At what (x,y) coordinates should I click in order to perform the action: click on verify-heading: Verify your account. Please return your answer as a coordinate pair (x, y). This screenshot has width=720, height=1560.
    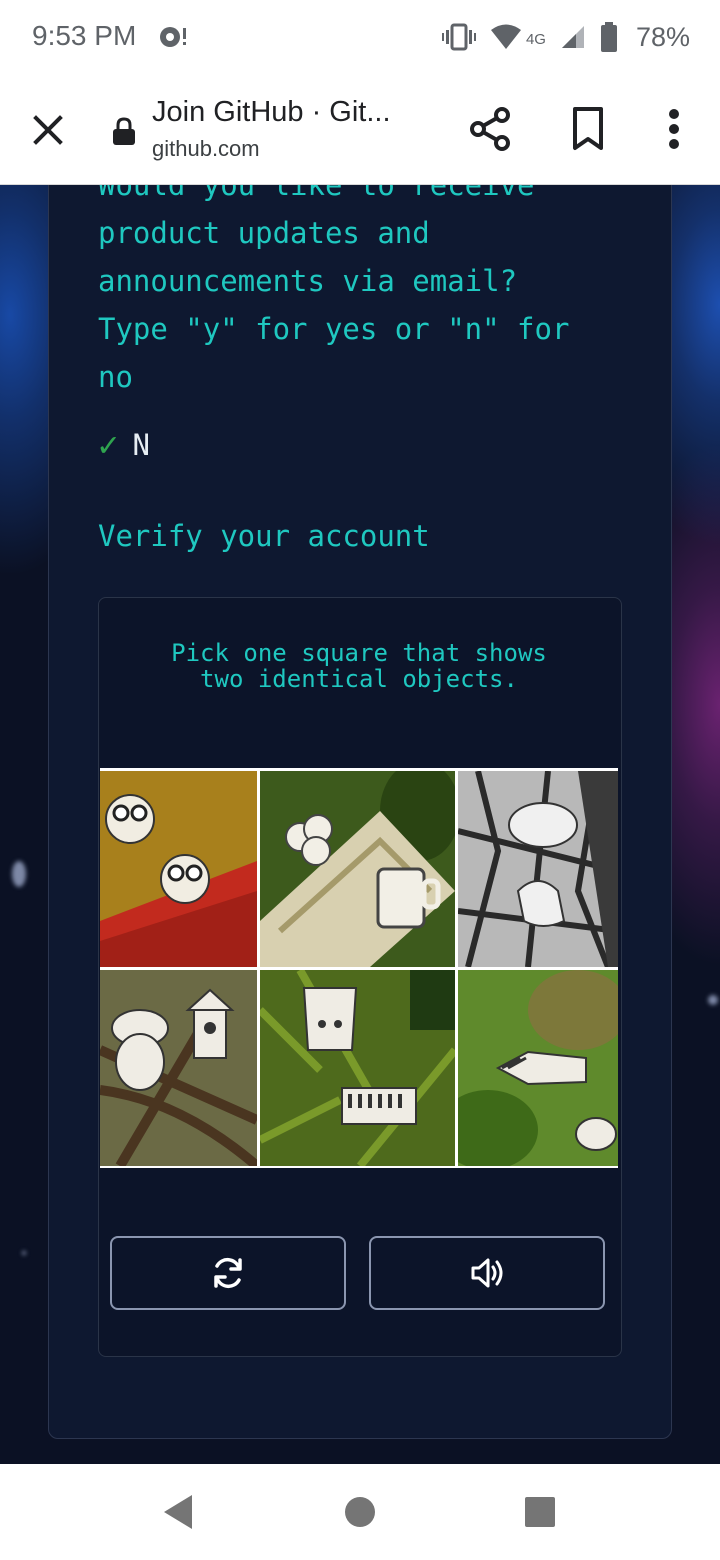
    Looking at the image, I should click on (264, 536).